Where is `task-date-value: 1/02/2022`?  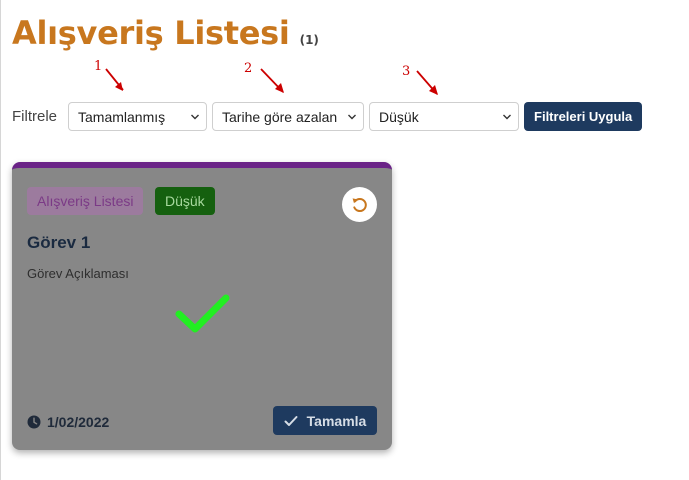 task-date-value: 1/02/2022 is located at coordinates (78, 422).